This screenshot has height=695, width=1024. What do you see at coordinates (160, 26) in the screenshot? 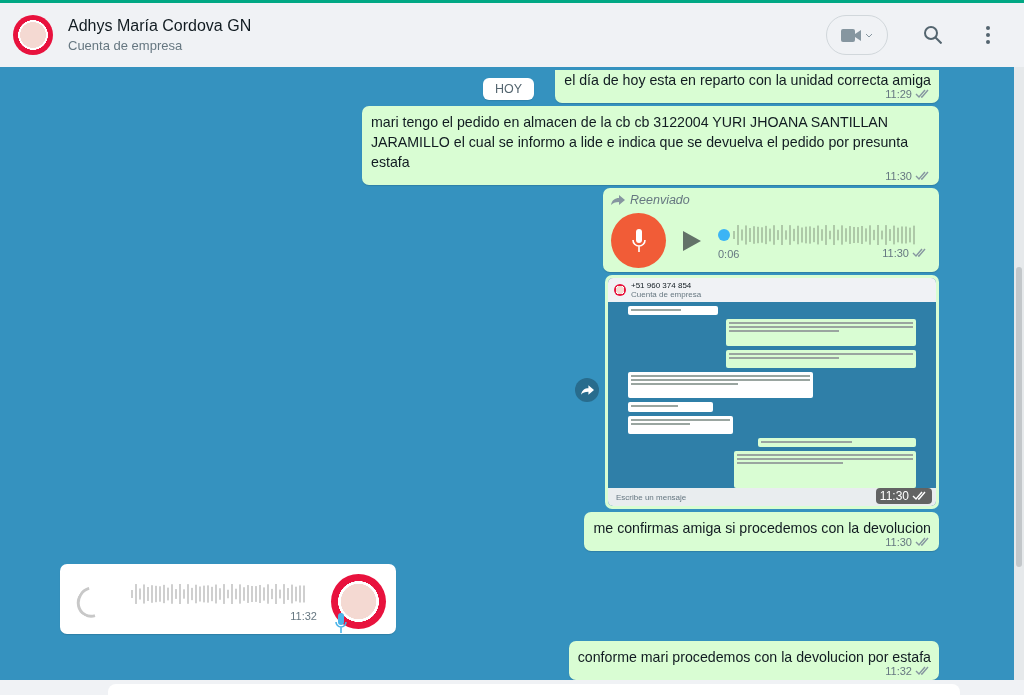
I see `contact-name: Adhys María Cordova GN` at bounding box center [160, 26].